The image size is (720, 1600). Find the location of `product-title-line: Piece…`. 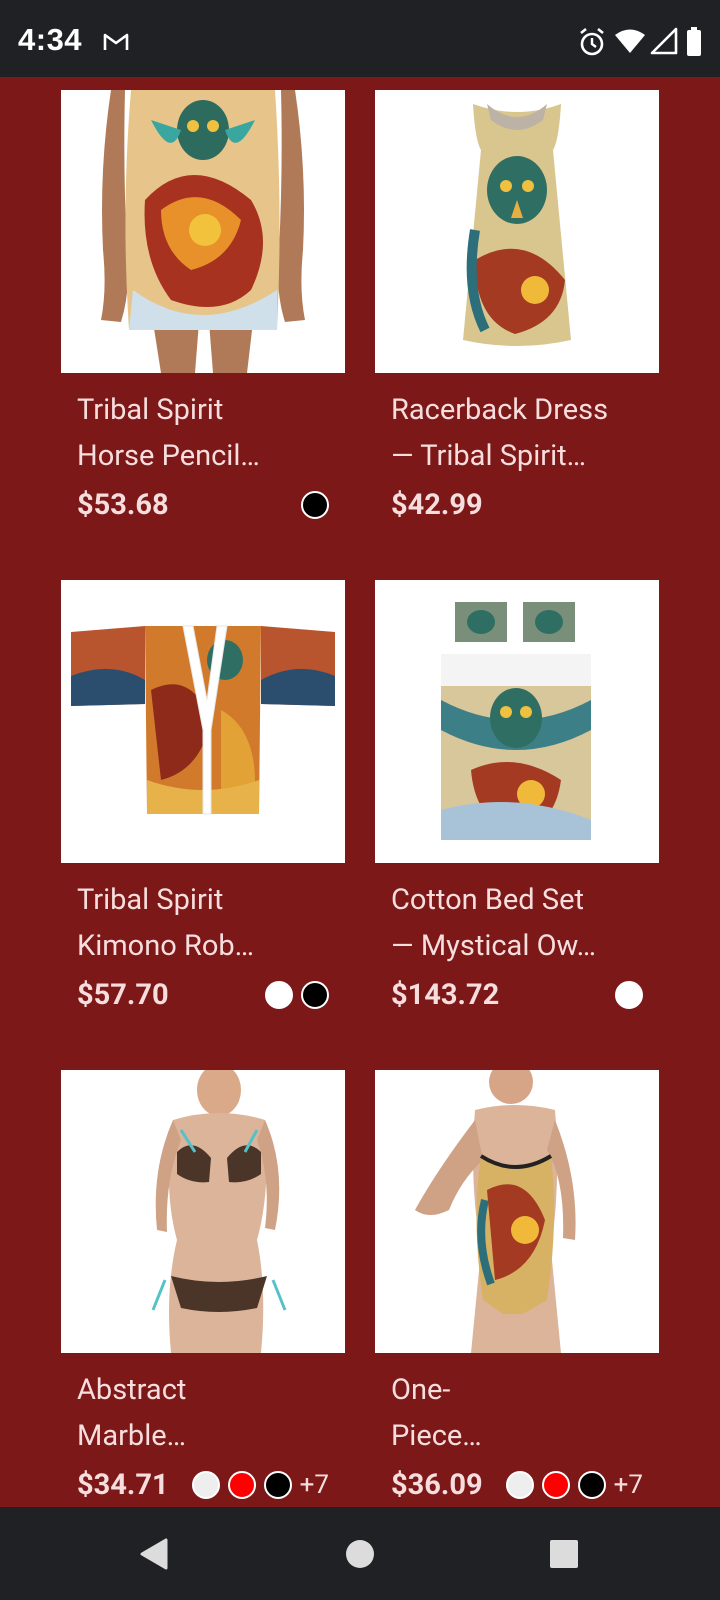

product-title-line: Piece… is located at coordinates (436, 1436).